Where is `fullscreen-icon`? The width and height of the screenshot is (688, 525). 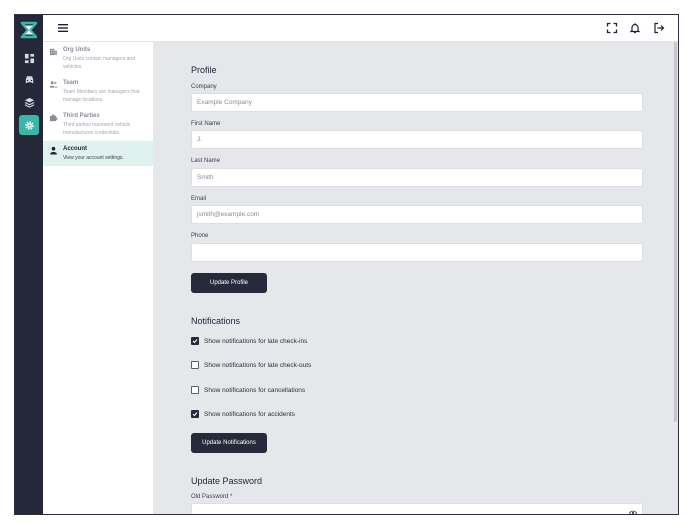 fullscreen-icon is located at coordinates (612, 28).